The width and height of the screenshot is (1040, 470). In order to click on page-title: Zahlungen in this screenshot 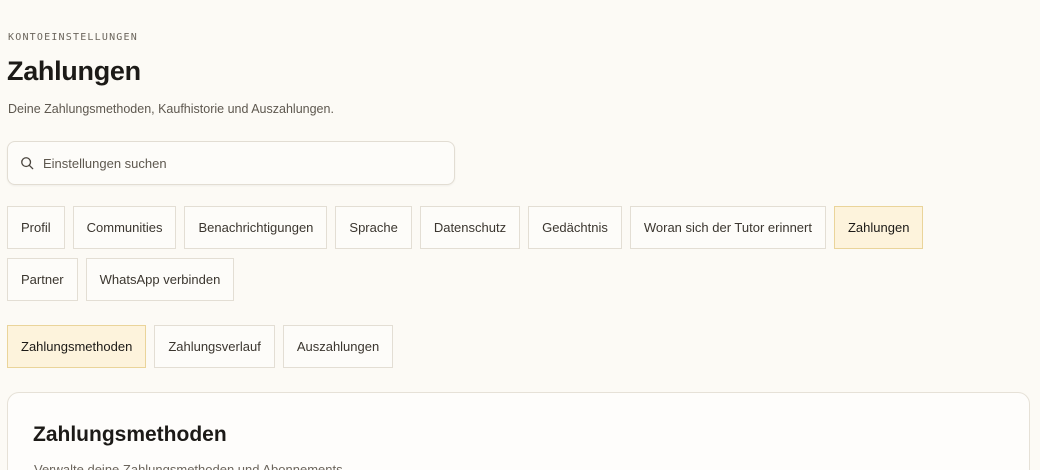, I will do `click(74, 71)`.